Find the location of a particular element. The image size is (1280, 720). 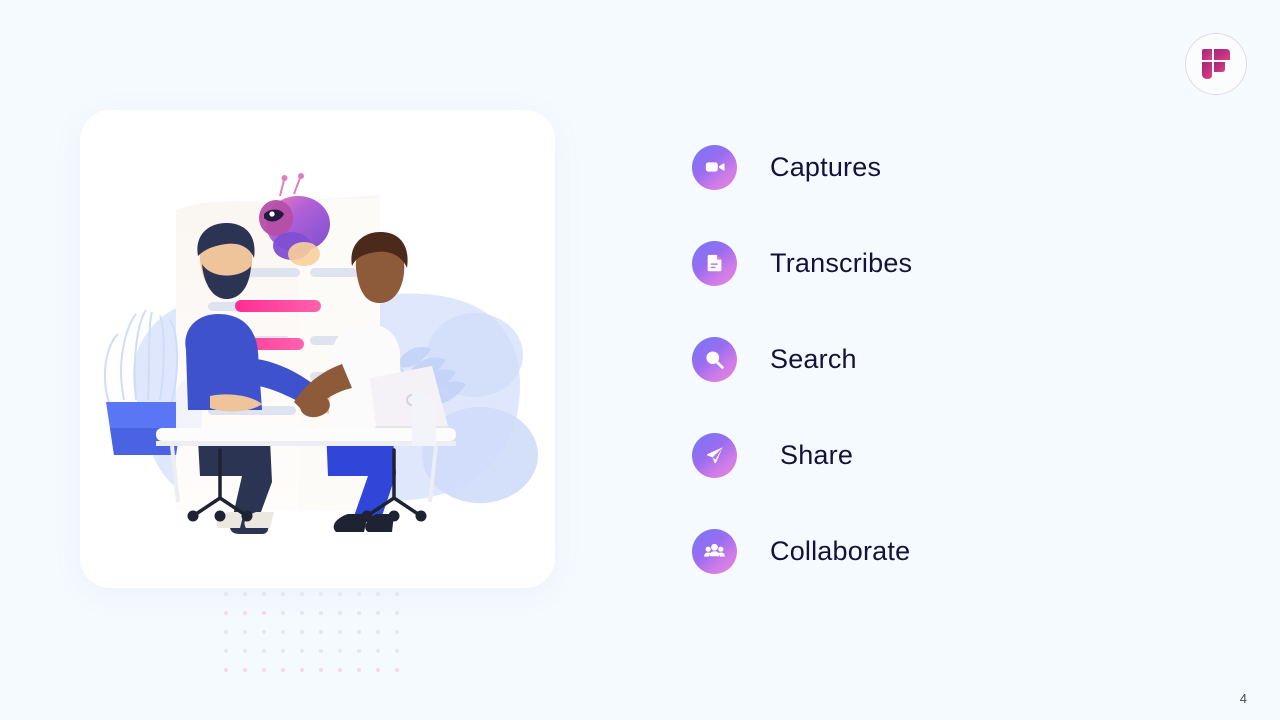

magnifier-icon is located at coordinates (714, 359).